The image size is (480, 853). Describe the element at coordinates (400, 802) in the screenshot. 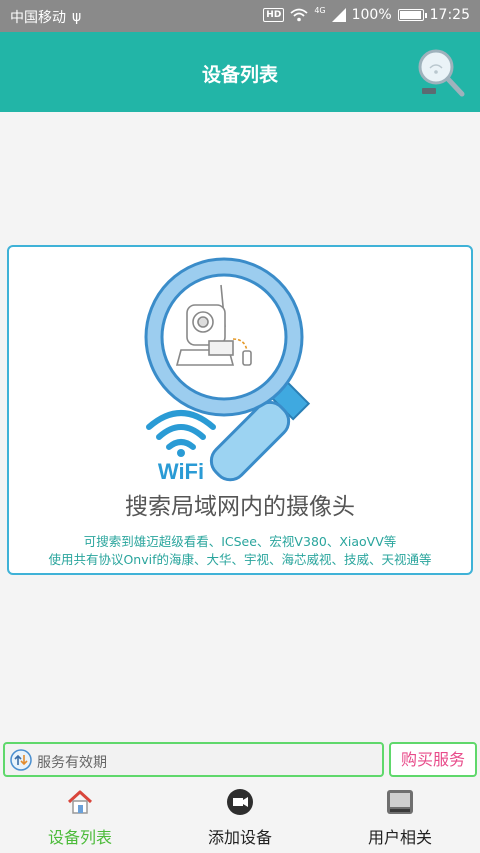

I see `user-card-icon` at that location.